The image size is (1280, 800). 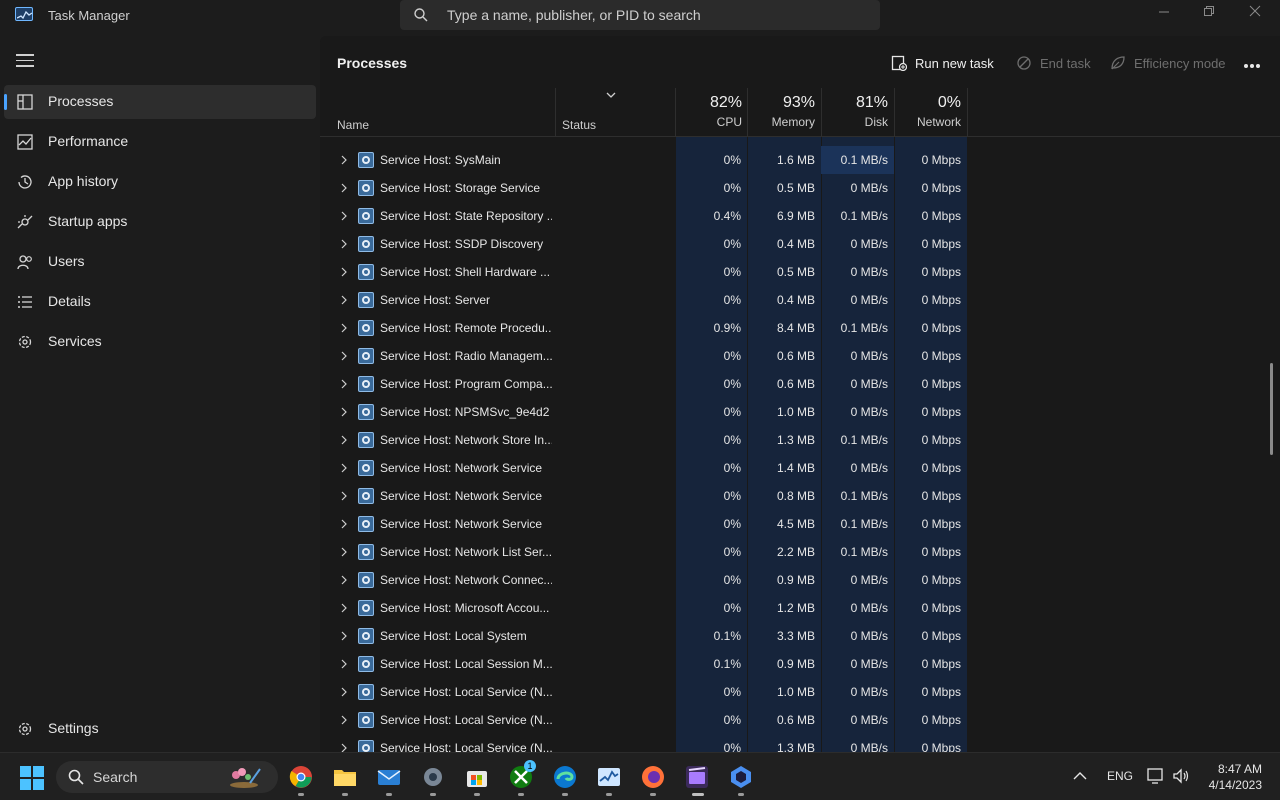 What do you see at coordinates (160, 102) in the screenshot?
I see `sidebar-item-processes: Processes` at bounding box center [160, 102].